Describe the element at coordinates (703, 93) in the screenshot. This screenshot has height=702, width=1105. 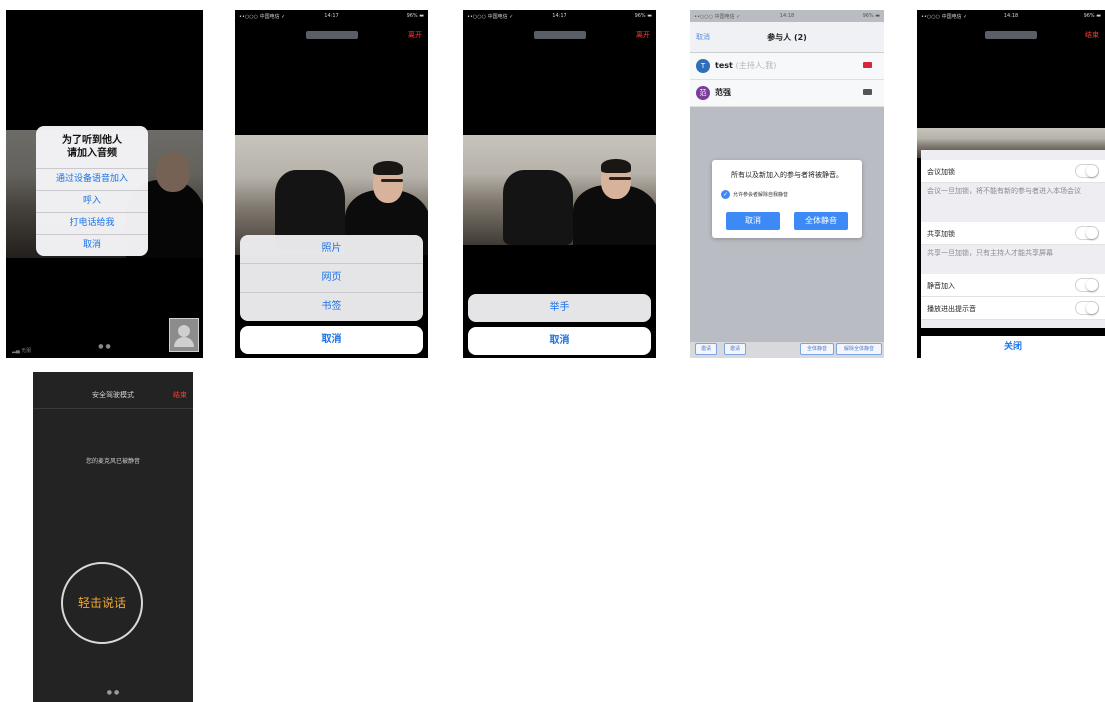
I see `avatar: 范` at that location.